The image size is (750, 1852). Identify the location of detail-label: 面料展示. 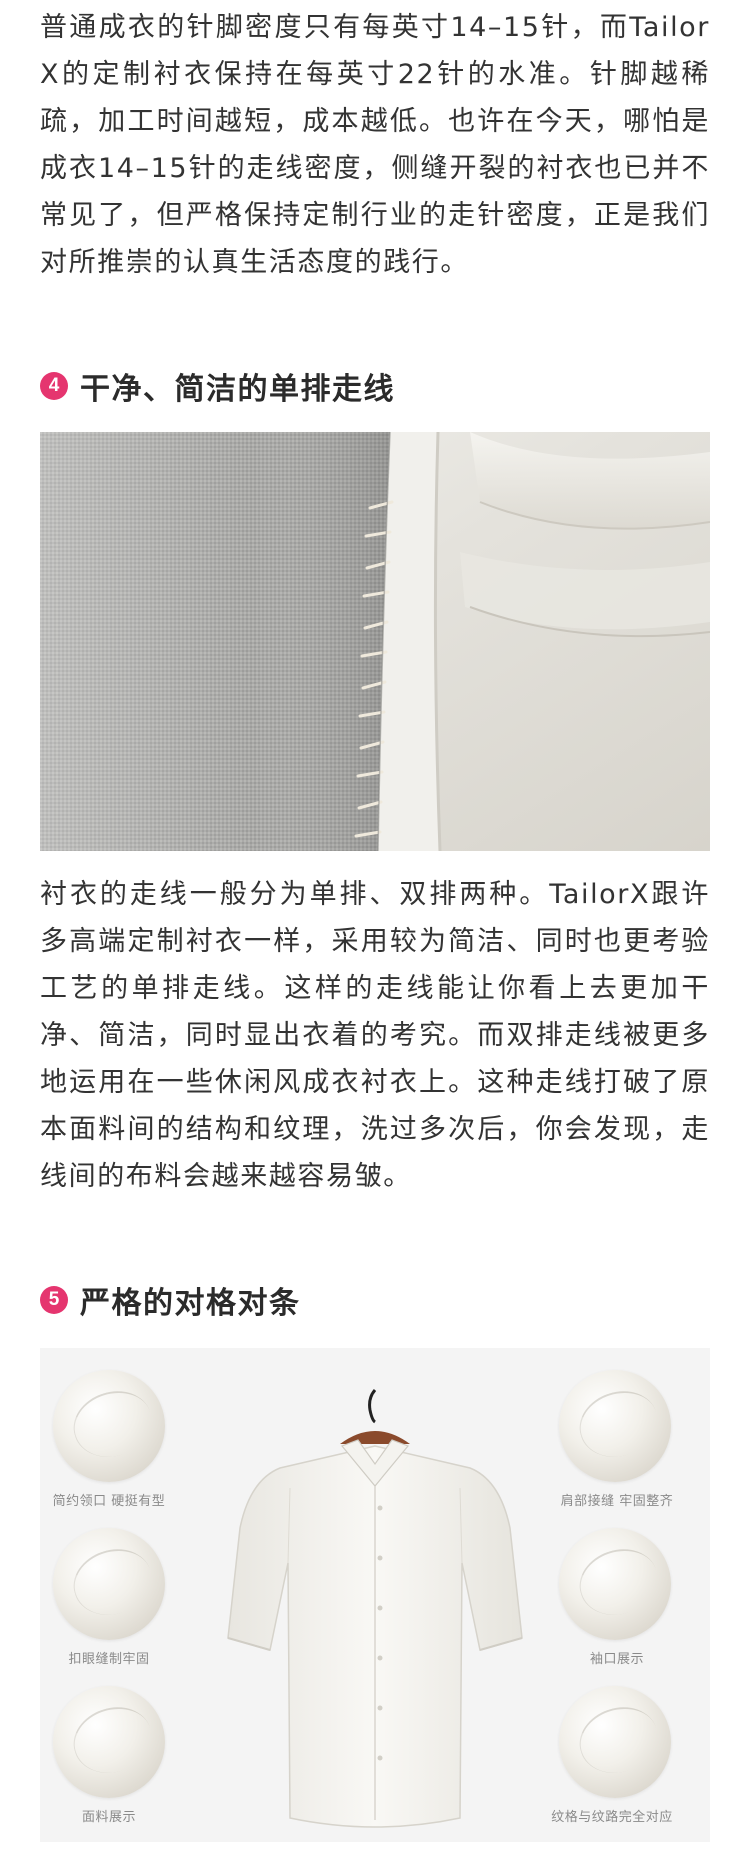
(108, 1817).